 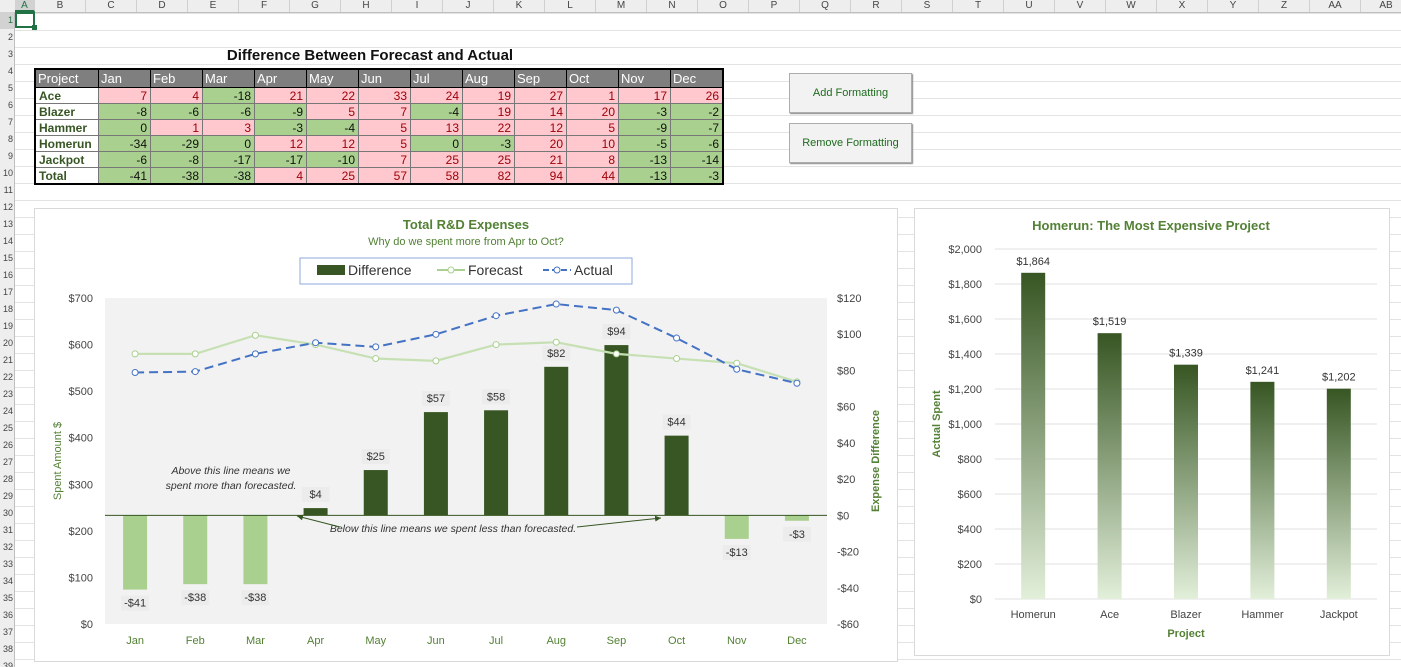 What do you see at coordinates (60, 6) in the screenshot?
I see `column-header-b: B` at bounding box center [60, 6].